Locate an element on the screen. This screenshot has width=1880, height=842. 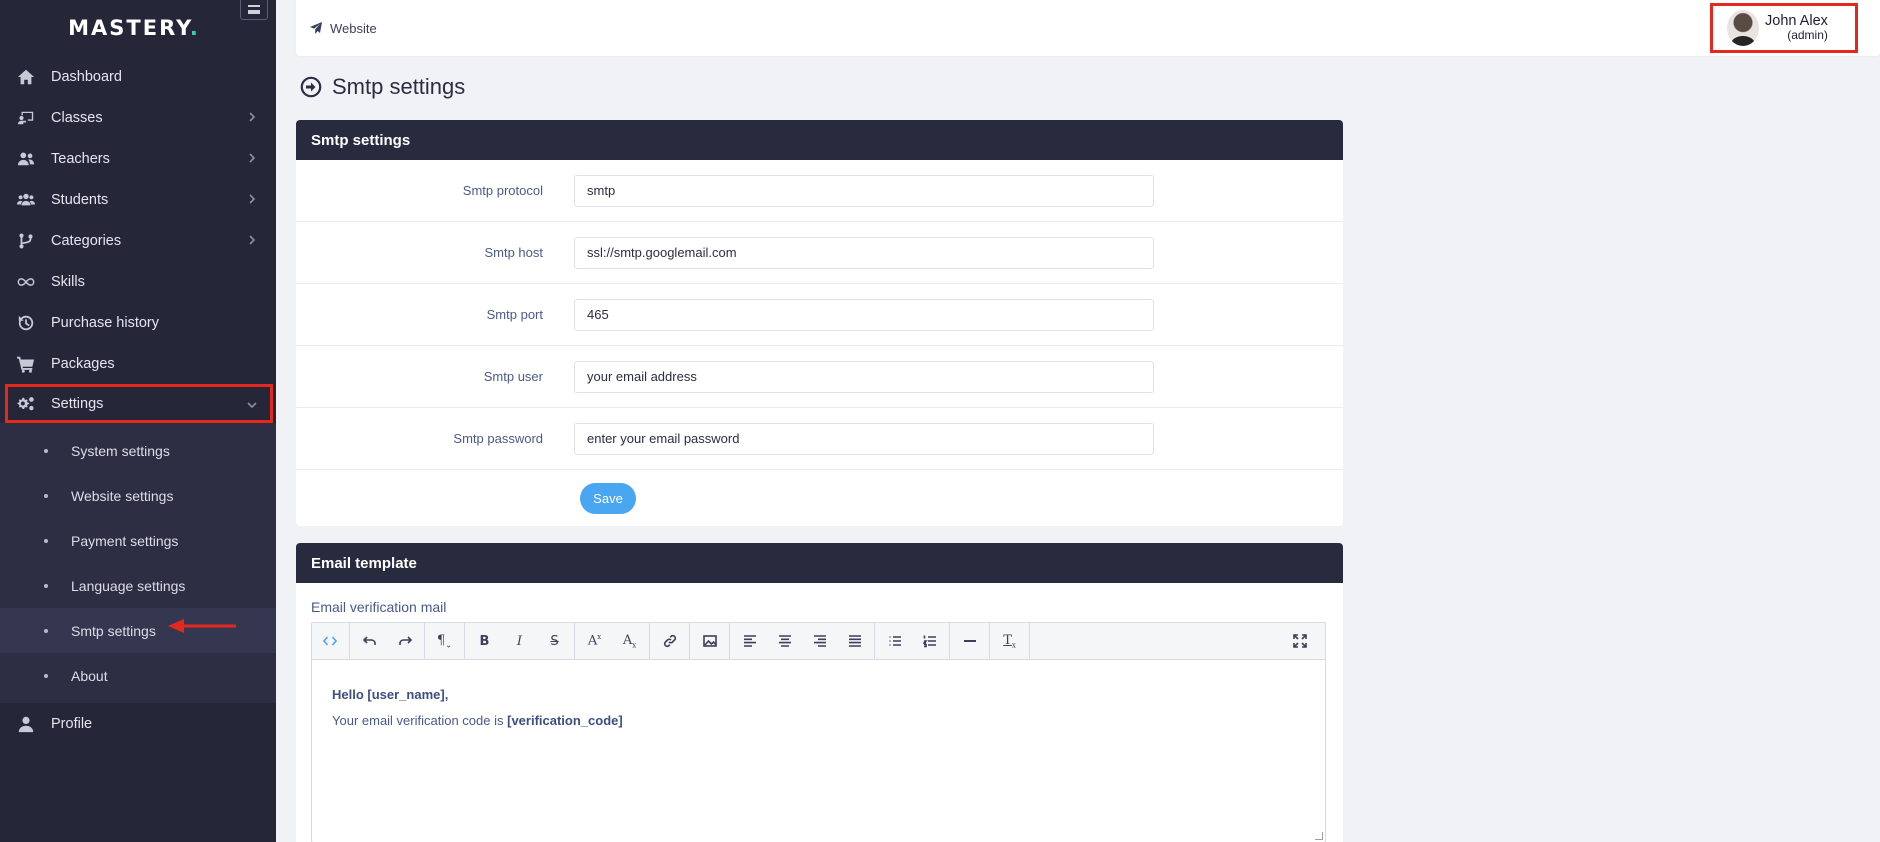
smtp-password-input is located at coordinates (864, 438).